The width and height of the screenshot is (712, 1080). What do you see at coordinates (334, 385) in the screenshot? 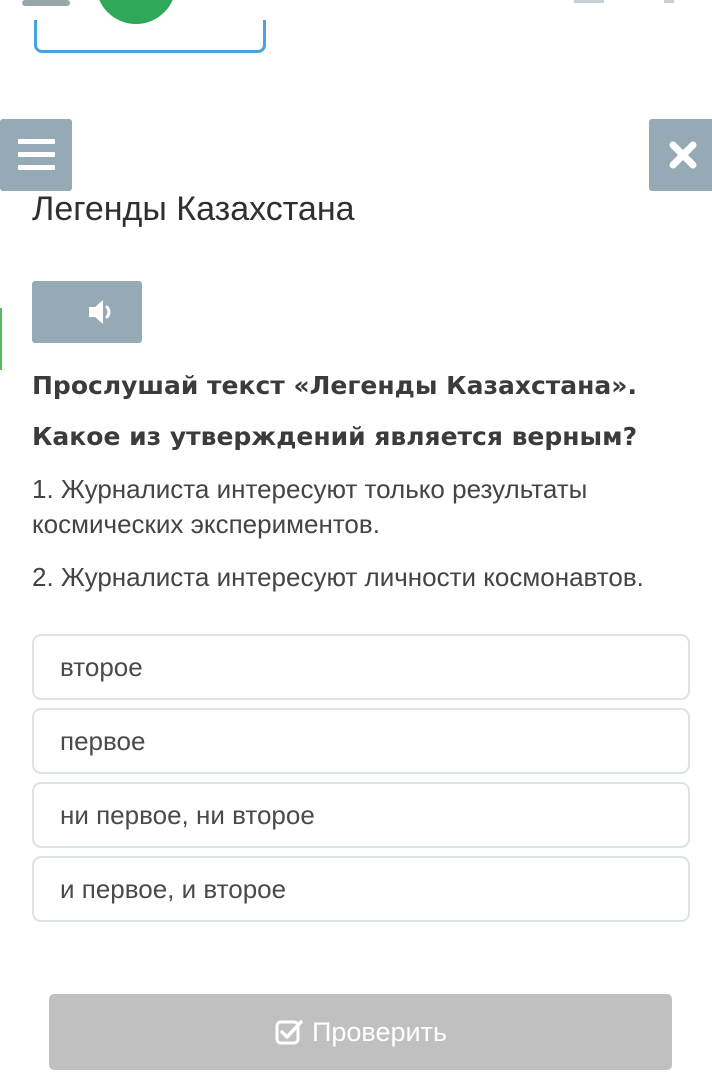
I see `question-instruction: Прослушай текст «Легенды Казахстана».` at bounding box center [334, 385].